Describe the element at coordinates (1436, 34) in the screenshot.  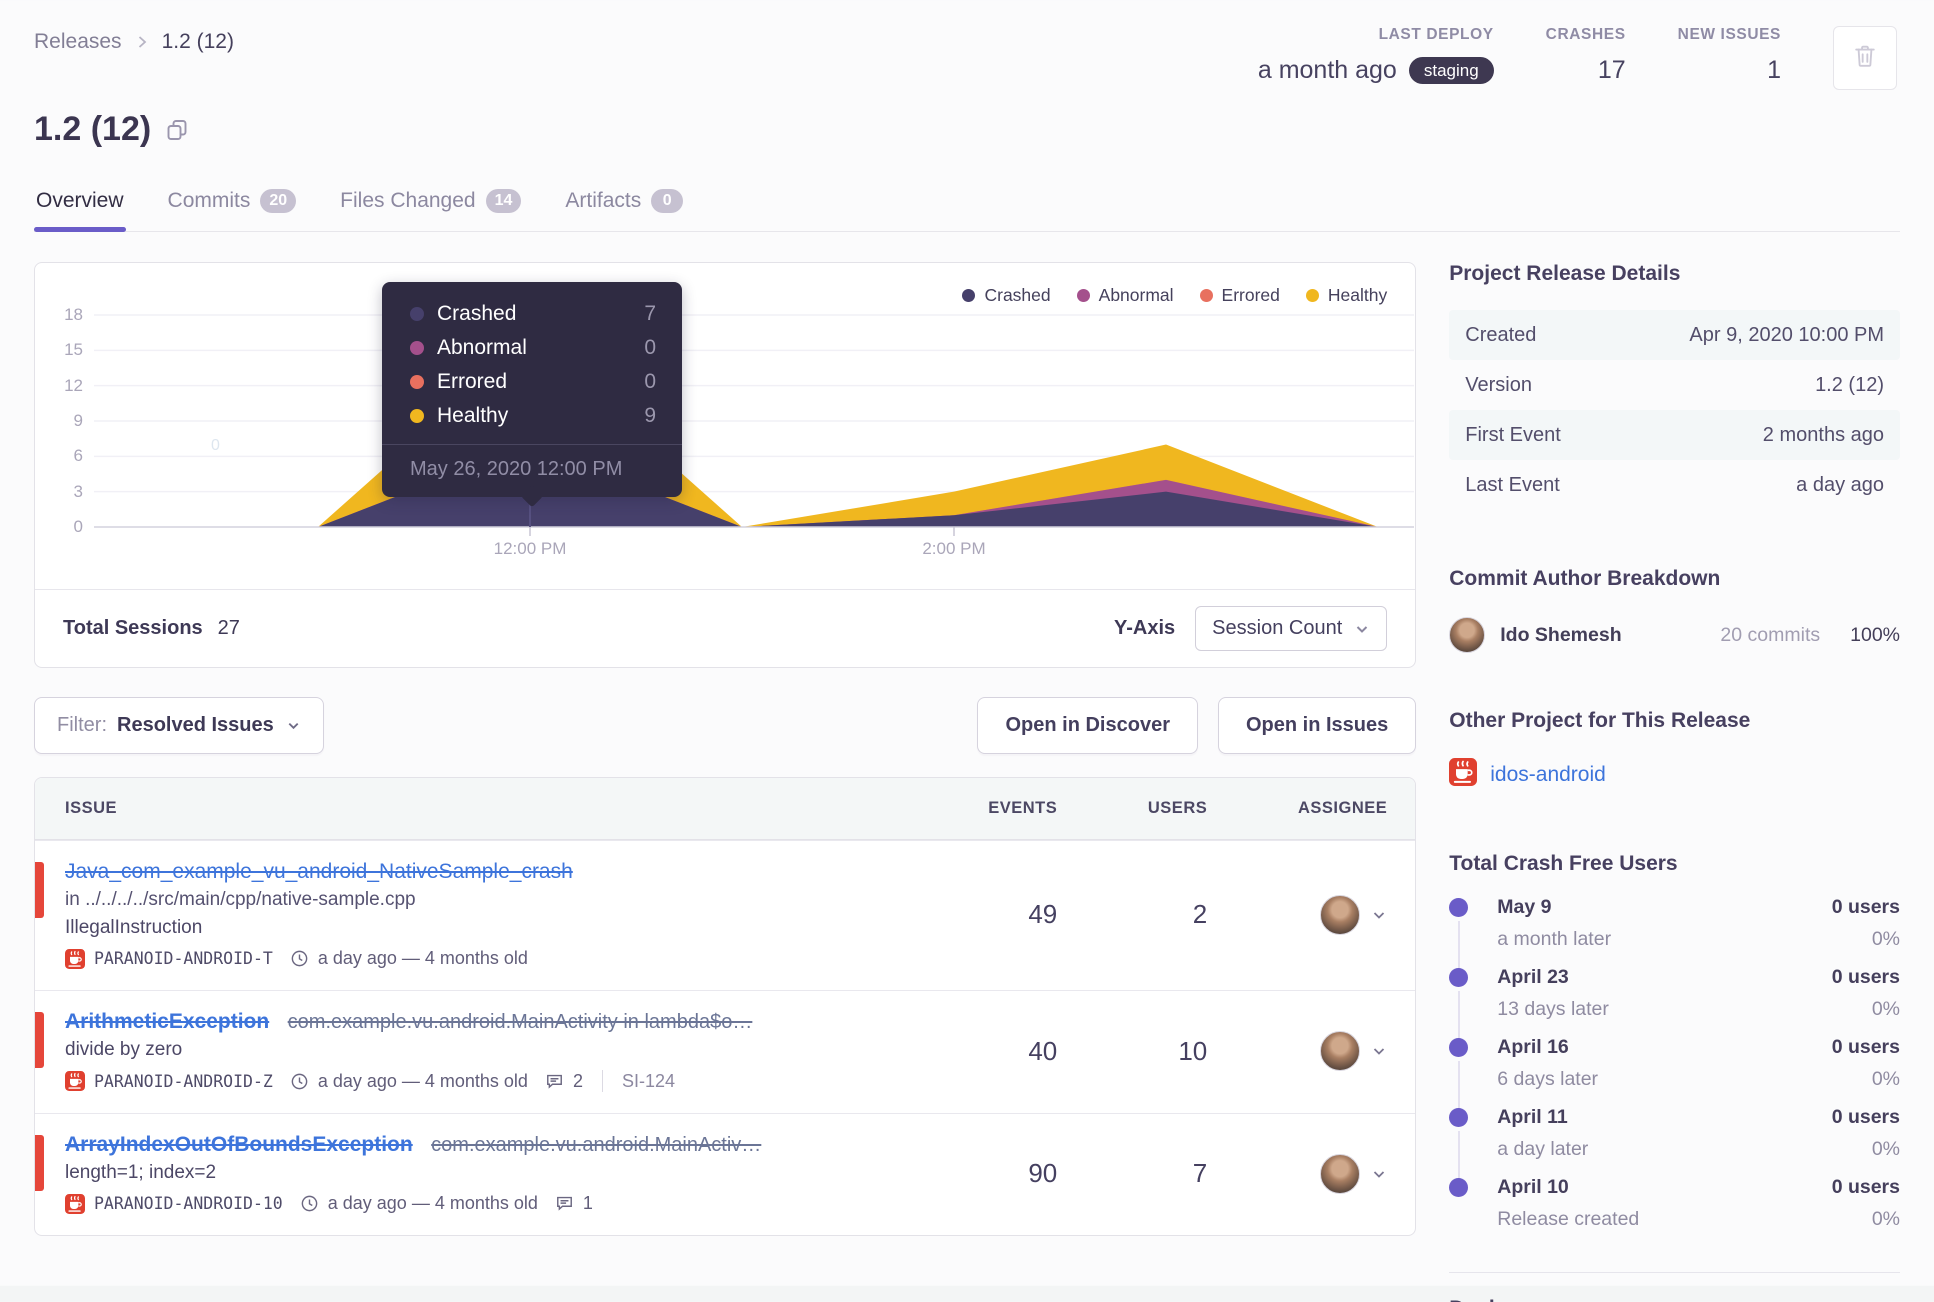
I see `stat-label: LAST DEPLOY` at that location.